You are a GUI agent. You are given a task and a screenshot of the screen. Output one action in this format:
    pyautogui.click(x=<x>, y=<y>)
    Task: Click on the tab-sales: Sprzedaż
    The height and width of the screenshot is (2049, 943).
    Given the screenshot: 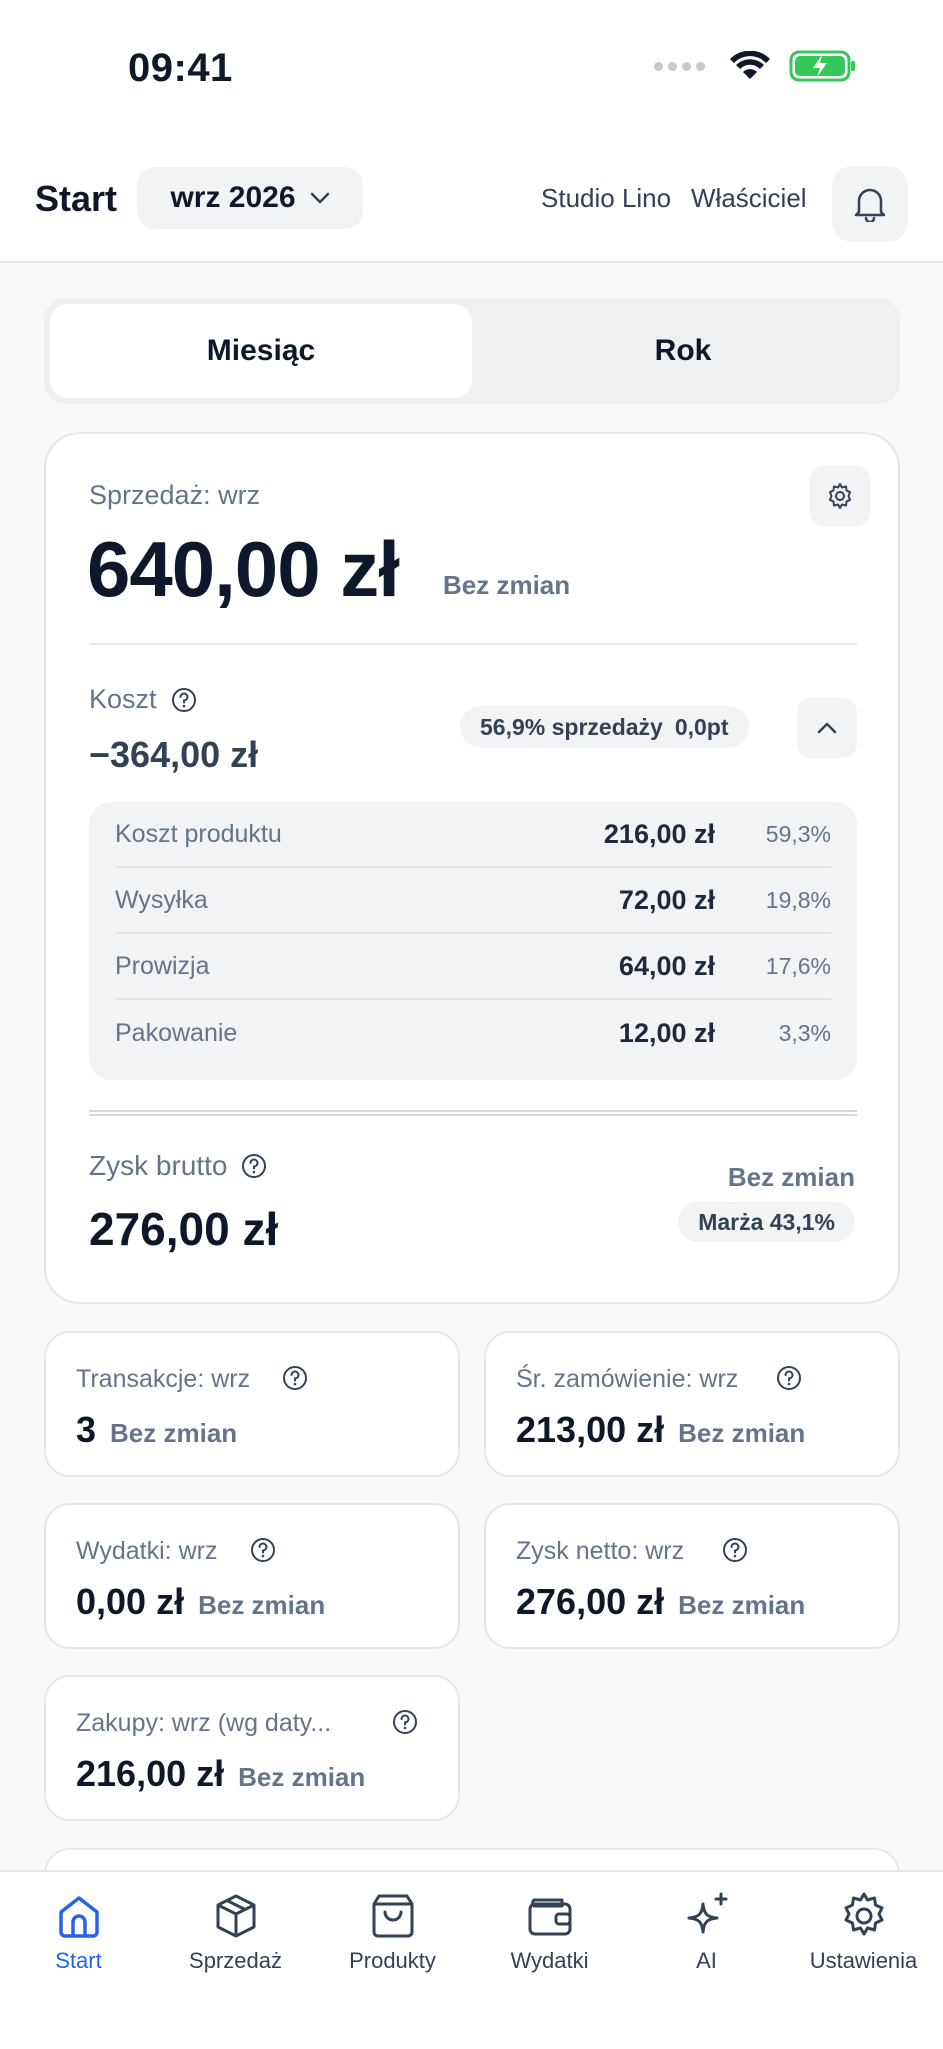 What is the action you would take?
    pyautogui.click(x=235, y=1932)
    